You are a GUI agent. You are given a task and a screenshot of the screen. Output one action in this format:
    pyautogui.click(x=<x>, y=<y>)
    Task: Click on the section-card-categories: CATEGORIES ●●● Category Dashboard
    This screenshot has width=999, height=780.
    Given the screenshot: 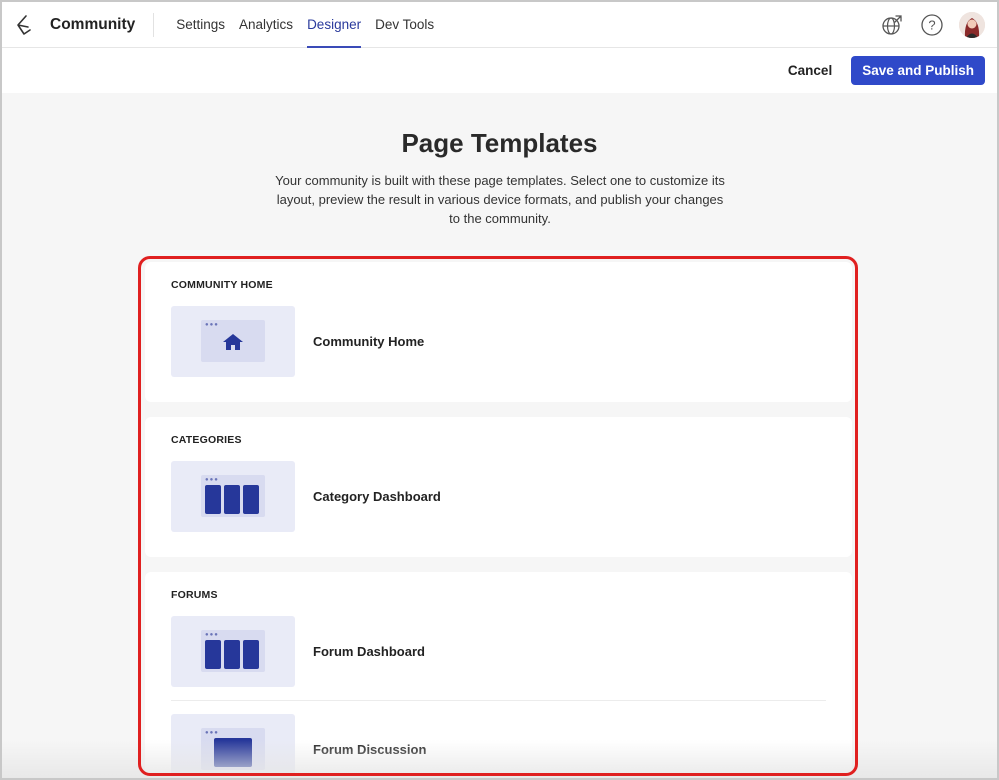 What is the action you would take?
    pyautogui.click(x=498, y=487)
    